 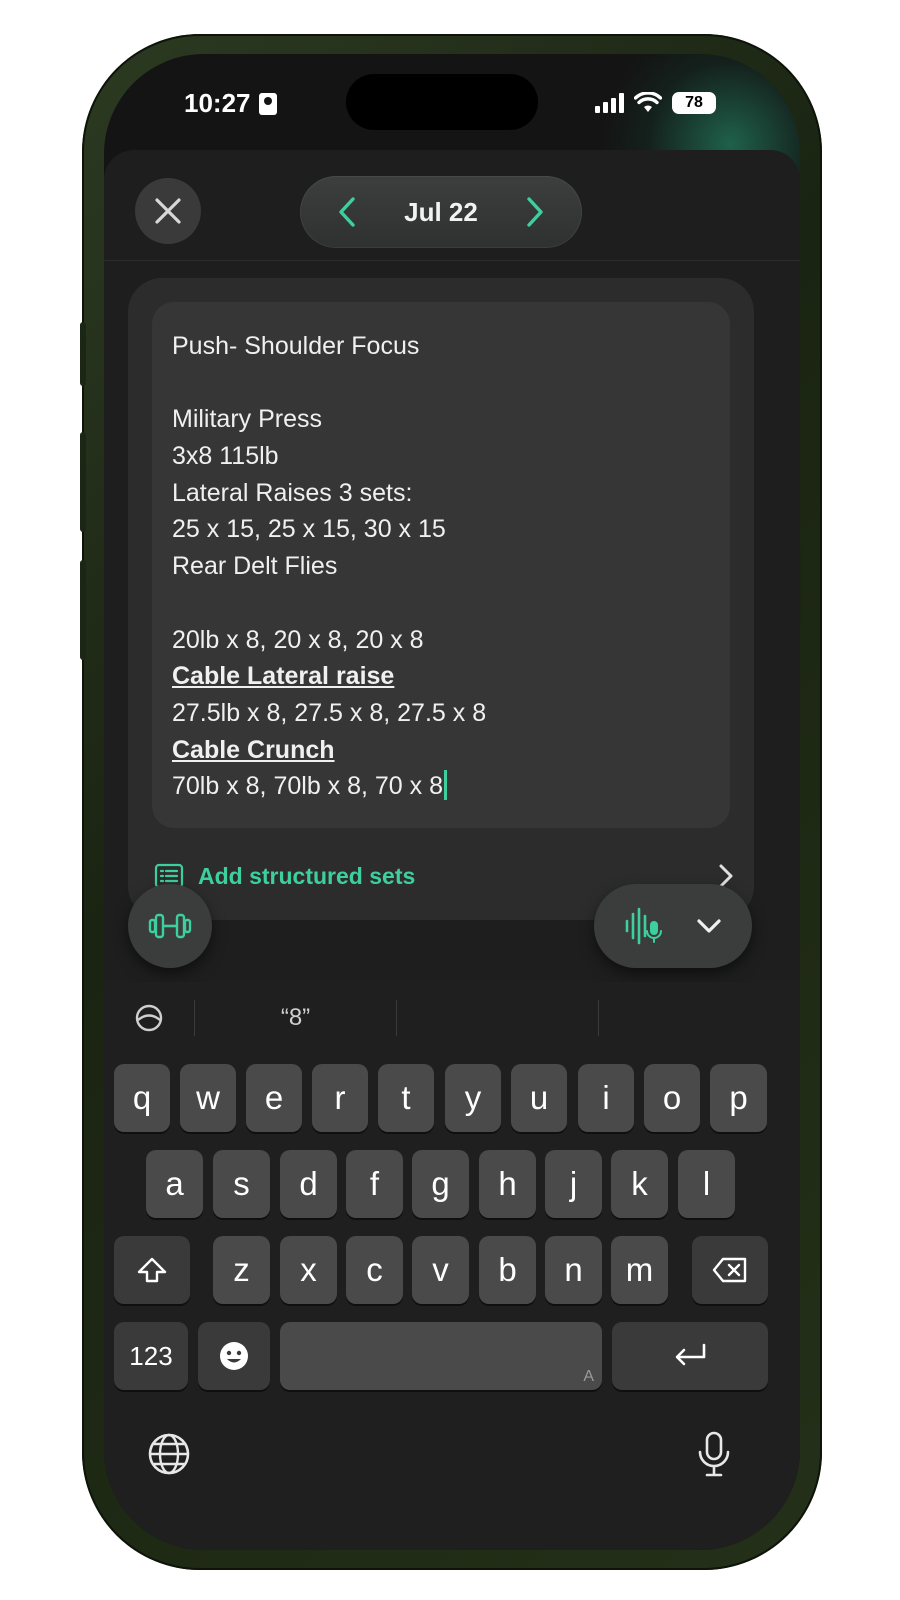 I want to click on return-key, so click(x=690, y=1356).